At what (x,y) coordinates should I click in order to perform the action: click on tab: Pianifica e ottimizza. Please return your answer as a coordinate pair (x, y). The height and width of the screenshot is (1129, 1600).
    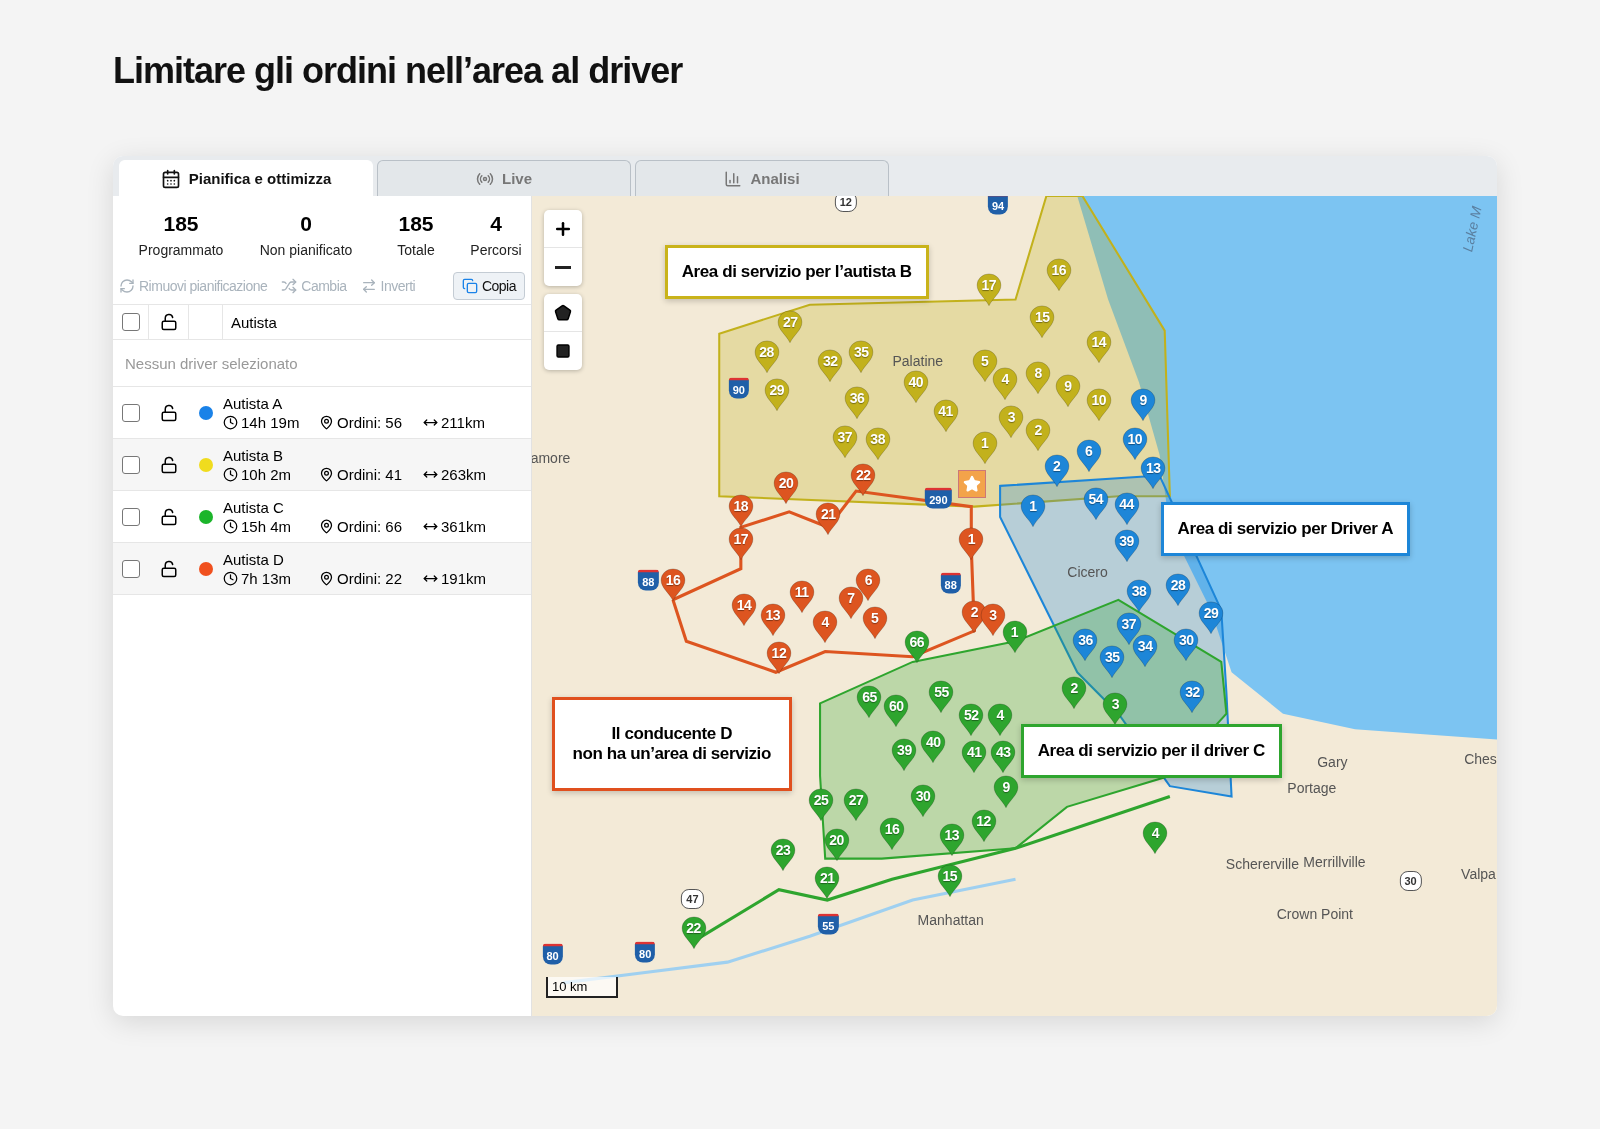
    Looking at the image, I should click on (246, 178).